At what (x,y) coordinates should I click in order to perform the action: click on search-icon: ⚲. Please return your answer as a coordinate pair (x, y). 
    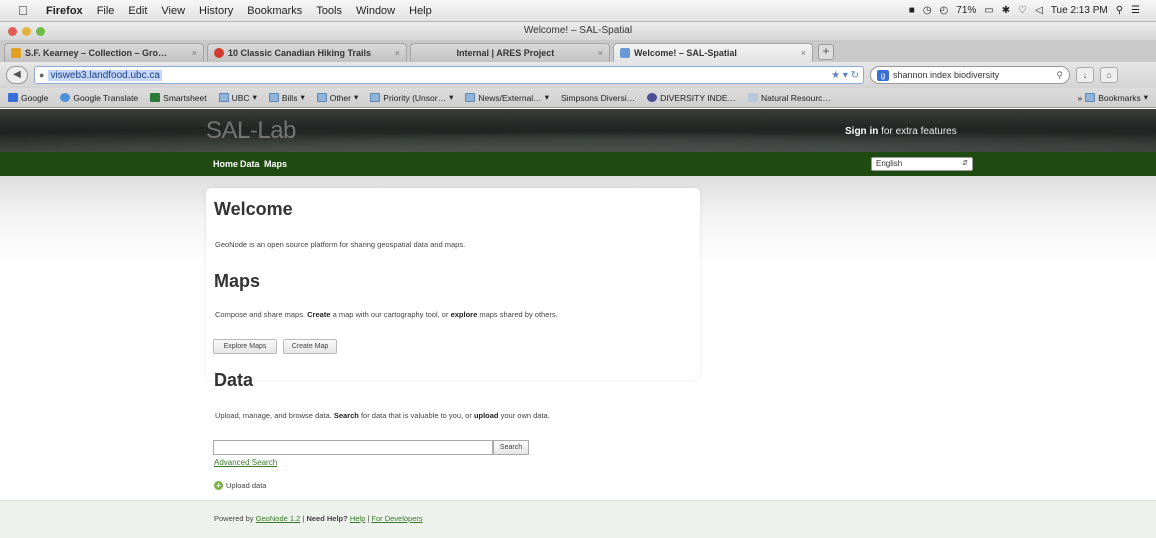
    Looking at the image, I should click on (1059, 75).